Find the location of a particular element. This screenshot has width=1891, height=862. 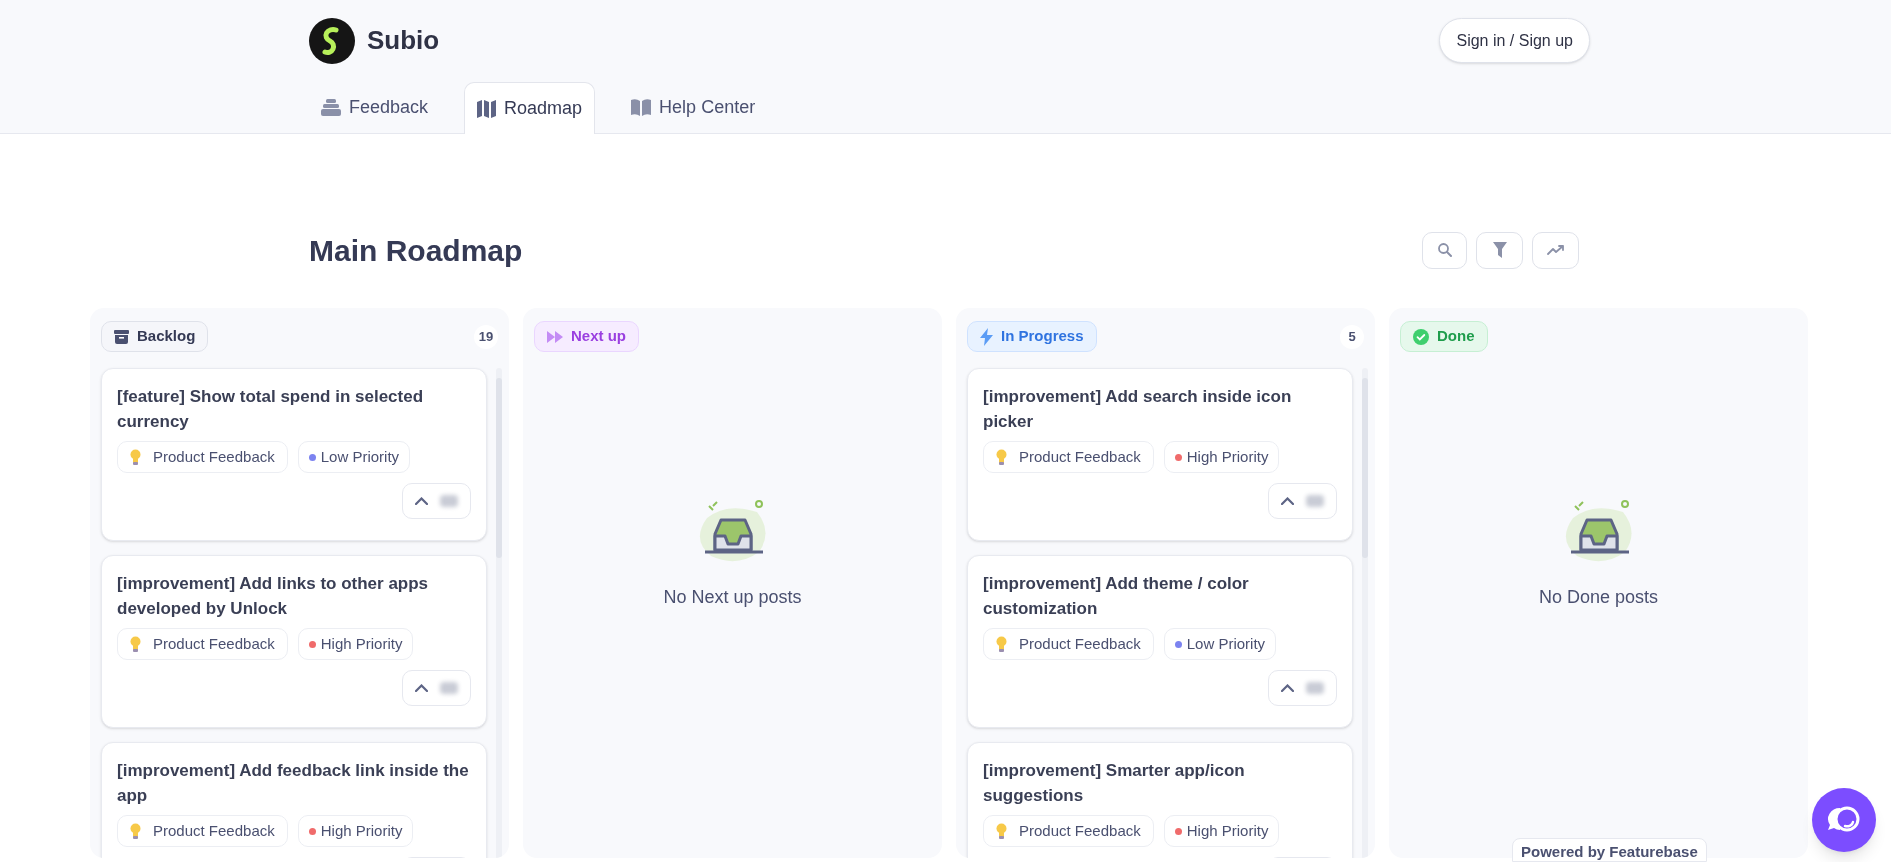

sign-in-button: Sign in / Sign up is located at coordinates (1514, 40).